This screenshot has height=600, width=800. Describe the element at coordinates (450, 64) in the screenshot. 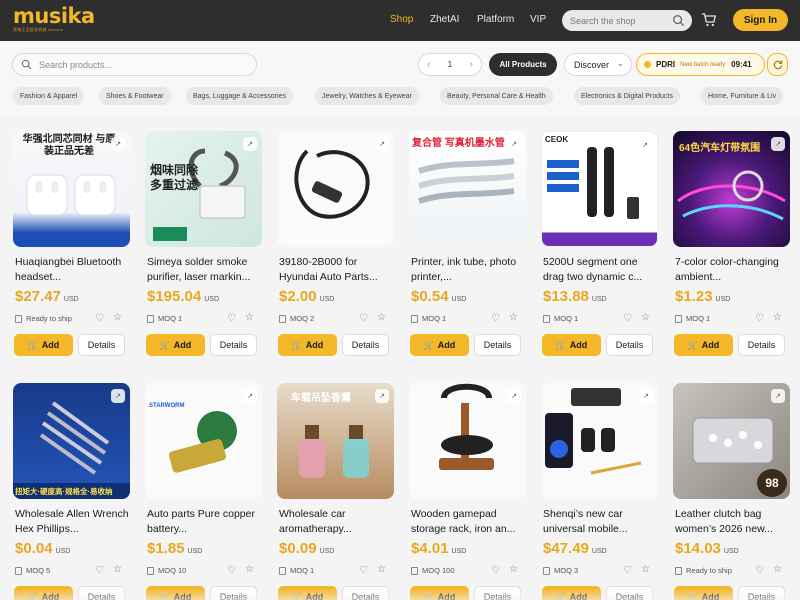

I see `page-number: 1` at that location.